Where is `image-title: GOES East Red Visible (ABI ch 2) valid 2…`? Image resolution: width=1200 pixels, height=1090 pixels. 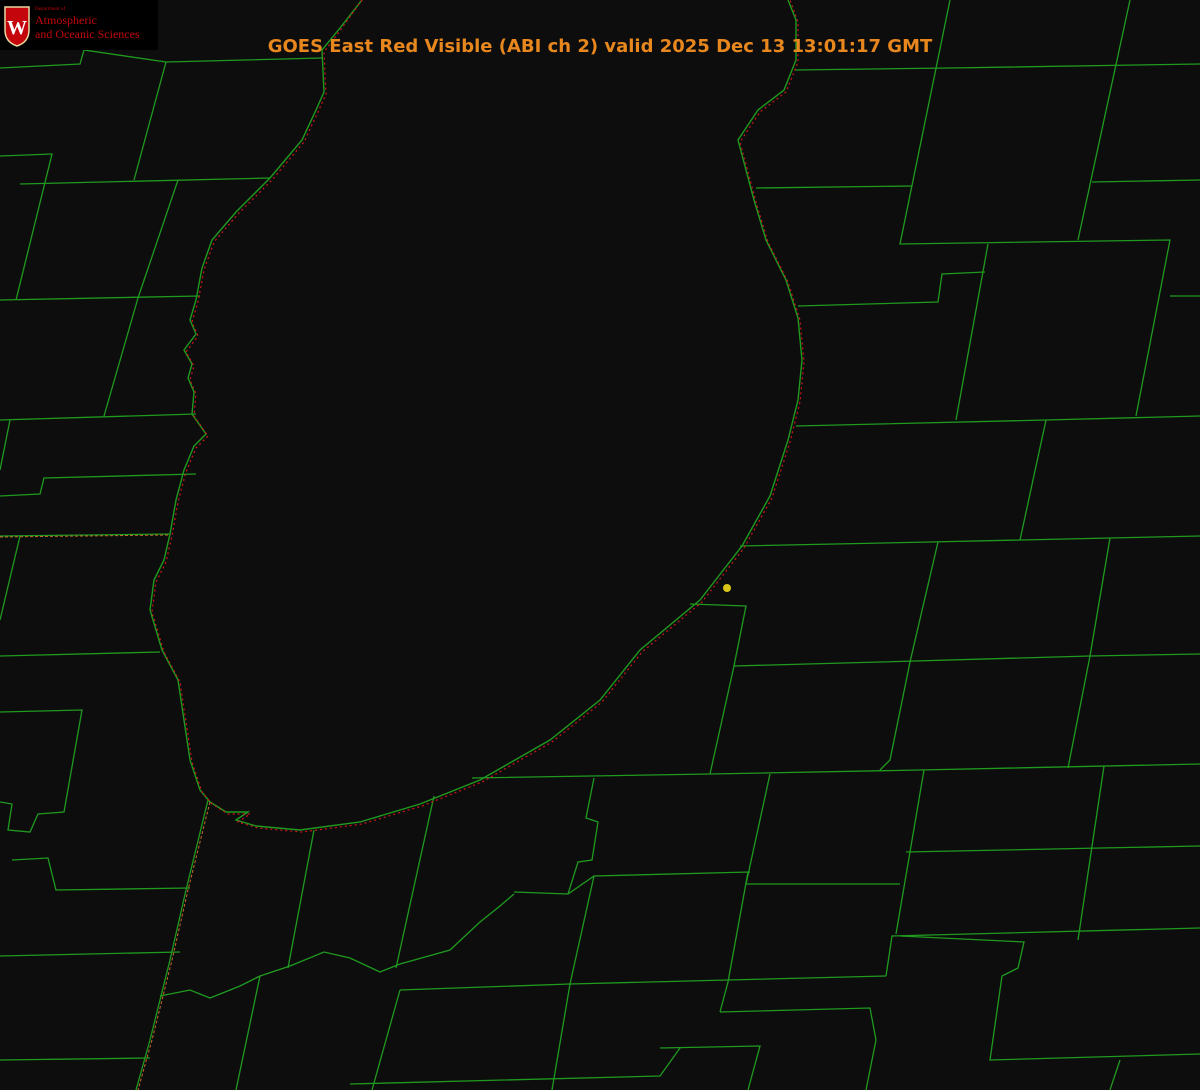 image-title: GOES East Red Visible (ABI ch 2) valid 2… is located at coordinates (600, 46).